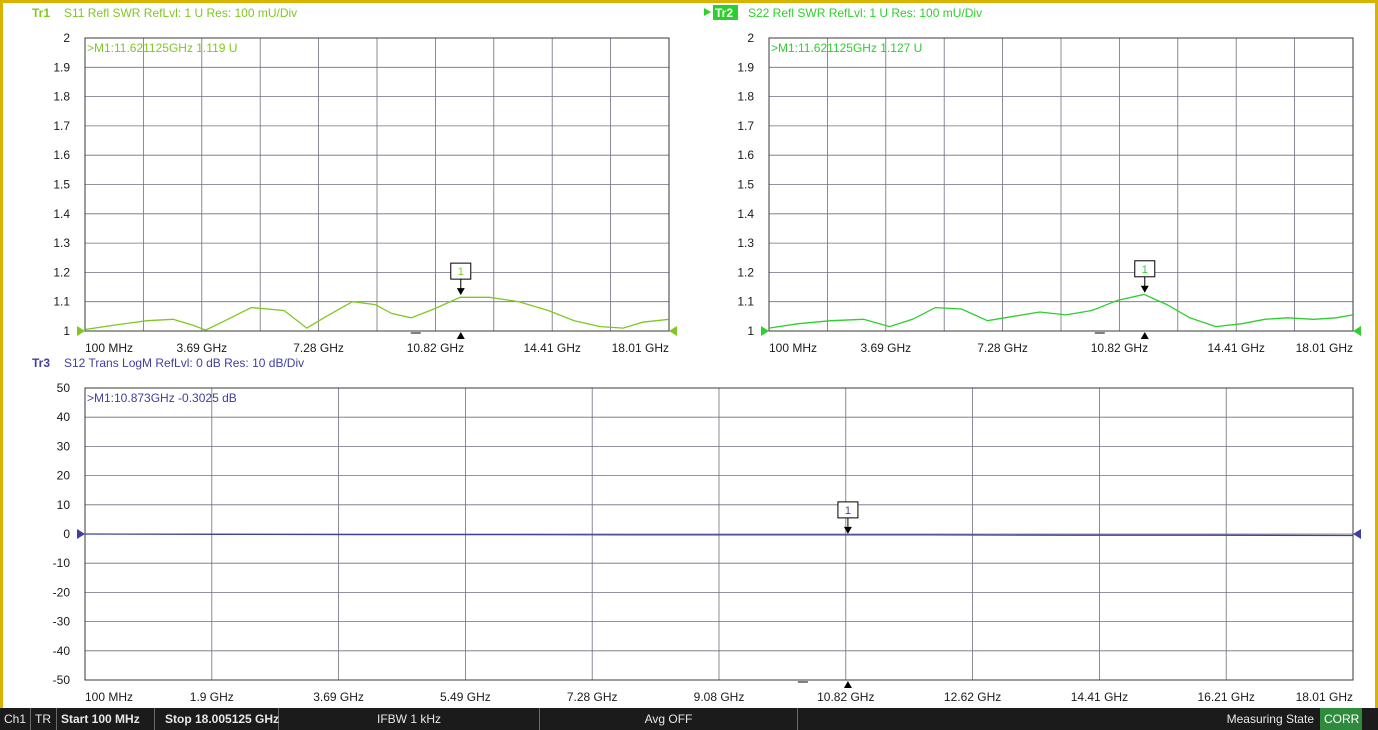 This screenshot has width=1378, height=730. I want to click on x-tick-label: 5.49 GHz, so click(465, 697).